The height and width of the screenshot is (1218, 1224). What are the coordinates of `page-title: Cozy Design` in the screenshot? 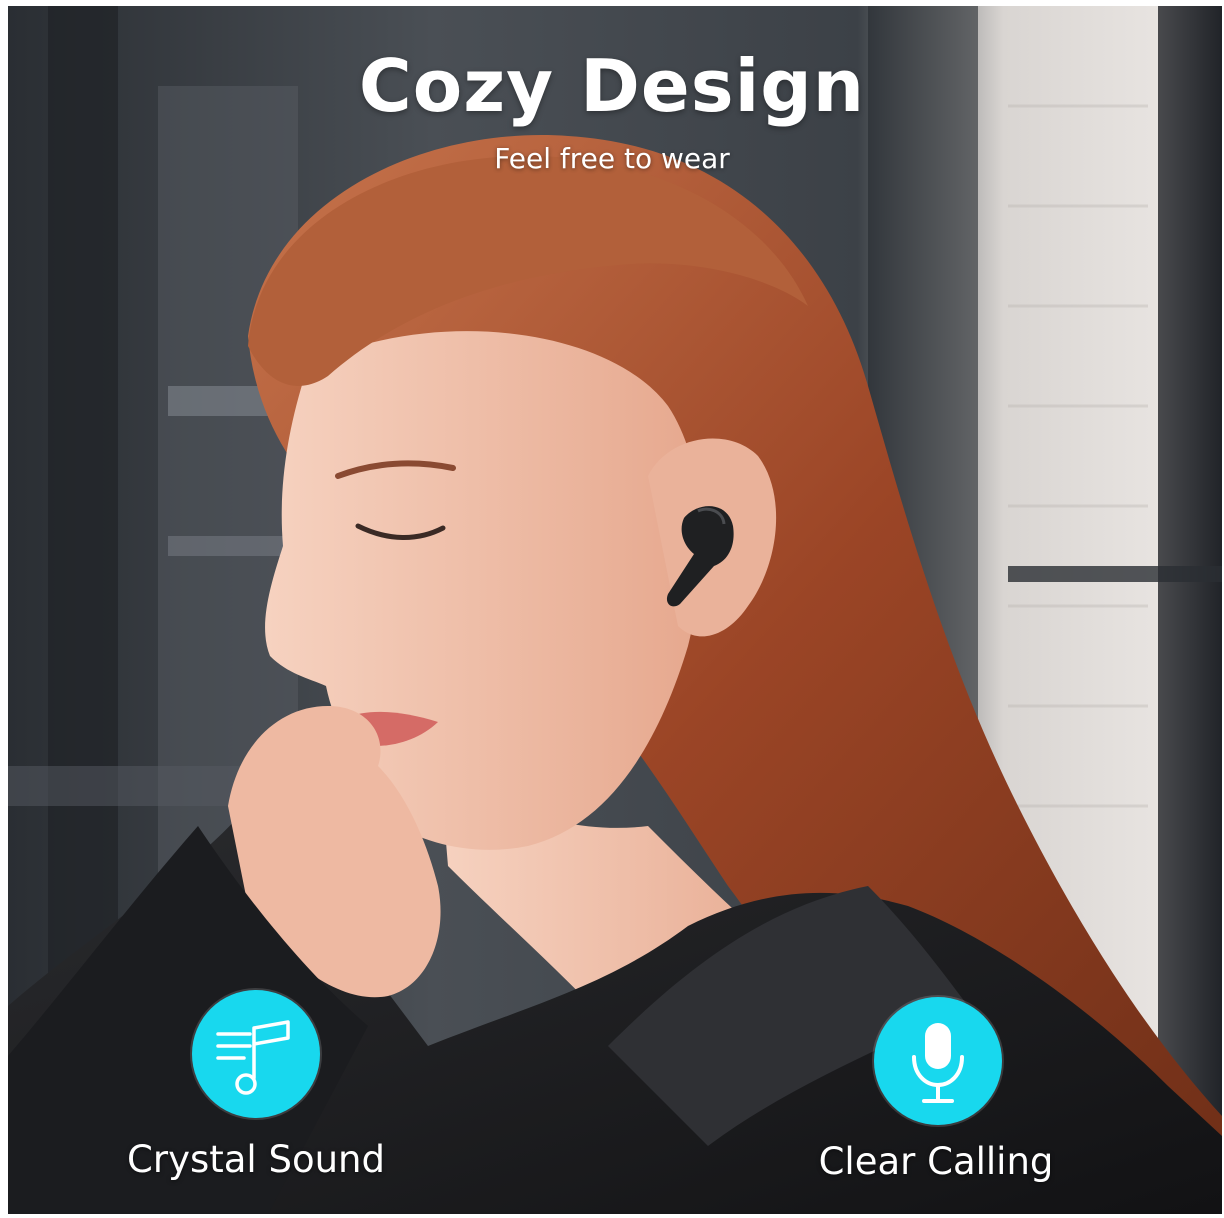 It's located at (612, 86).